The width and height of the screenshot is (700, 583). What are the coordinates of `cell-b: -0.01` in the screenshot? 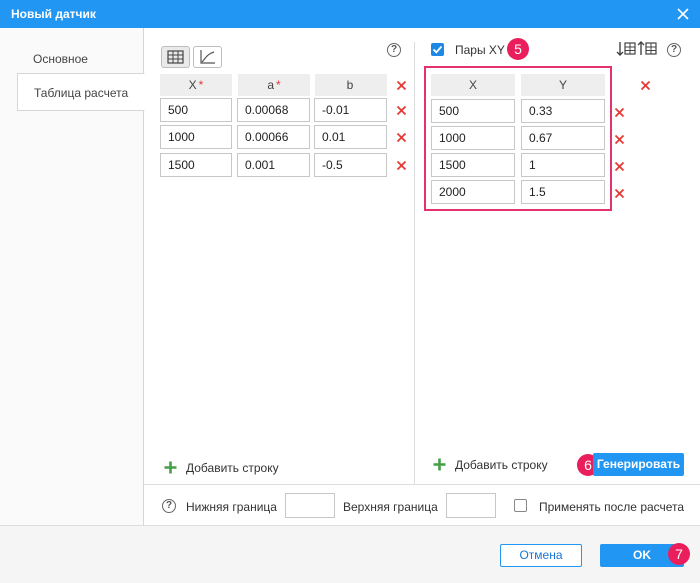 It's located at (350, 110).